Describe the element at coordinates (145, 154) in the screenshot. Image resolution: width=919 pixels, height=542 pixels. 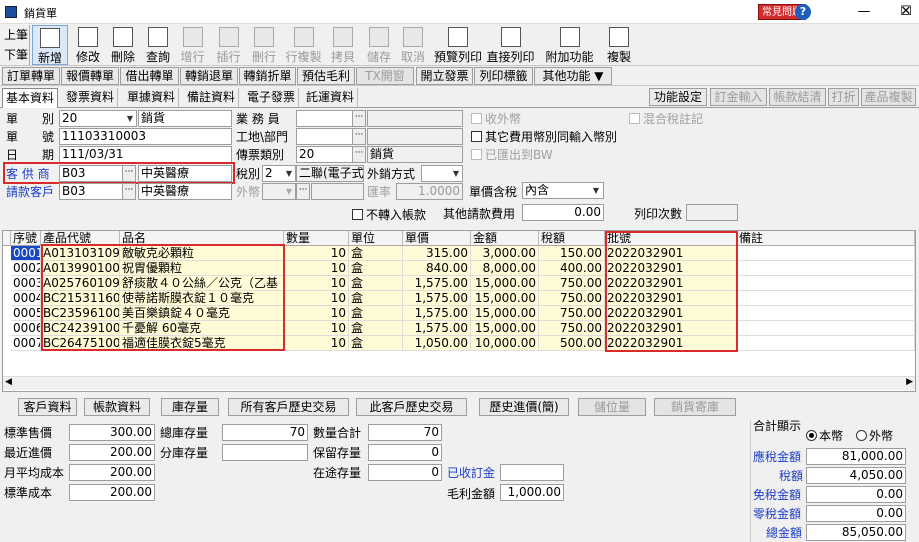
I see `date-field: 111/03/31` at that location.